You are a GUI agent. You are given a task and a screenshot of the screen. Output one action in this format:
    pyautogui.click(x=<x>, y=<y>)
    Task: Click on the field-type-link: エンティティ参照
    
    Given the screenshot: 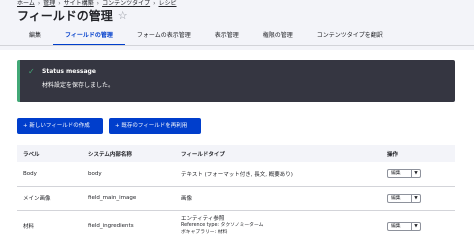 What is the action you would take?
    pyautogui.click(x=278, y=219)
    